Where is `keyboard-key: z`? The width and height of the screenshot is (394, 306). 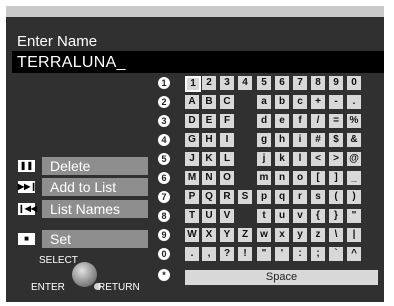 keyboard-key: z is located at coordinates (318, 235).